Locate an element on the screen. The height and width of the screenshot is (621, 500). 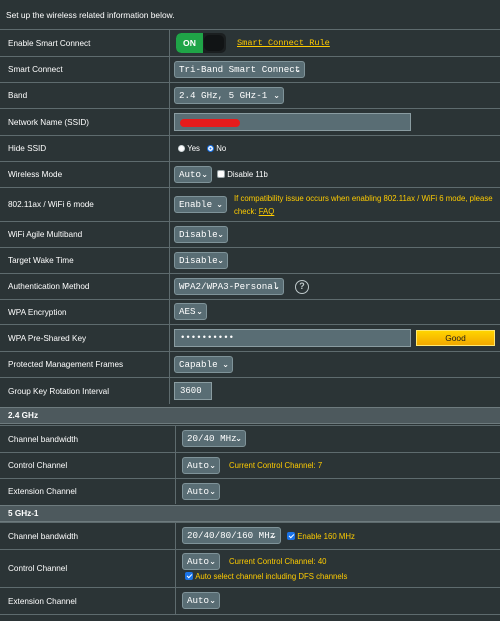
band-select: 2.4 GHz, 5 GHz-1 ⌄ is located at coordinates (229, 95).